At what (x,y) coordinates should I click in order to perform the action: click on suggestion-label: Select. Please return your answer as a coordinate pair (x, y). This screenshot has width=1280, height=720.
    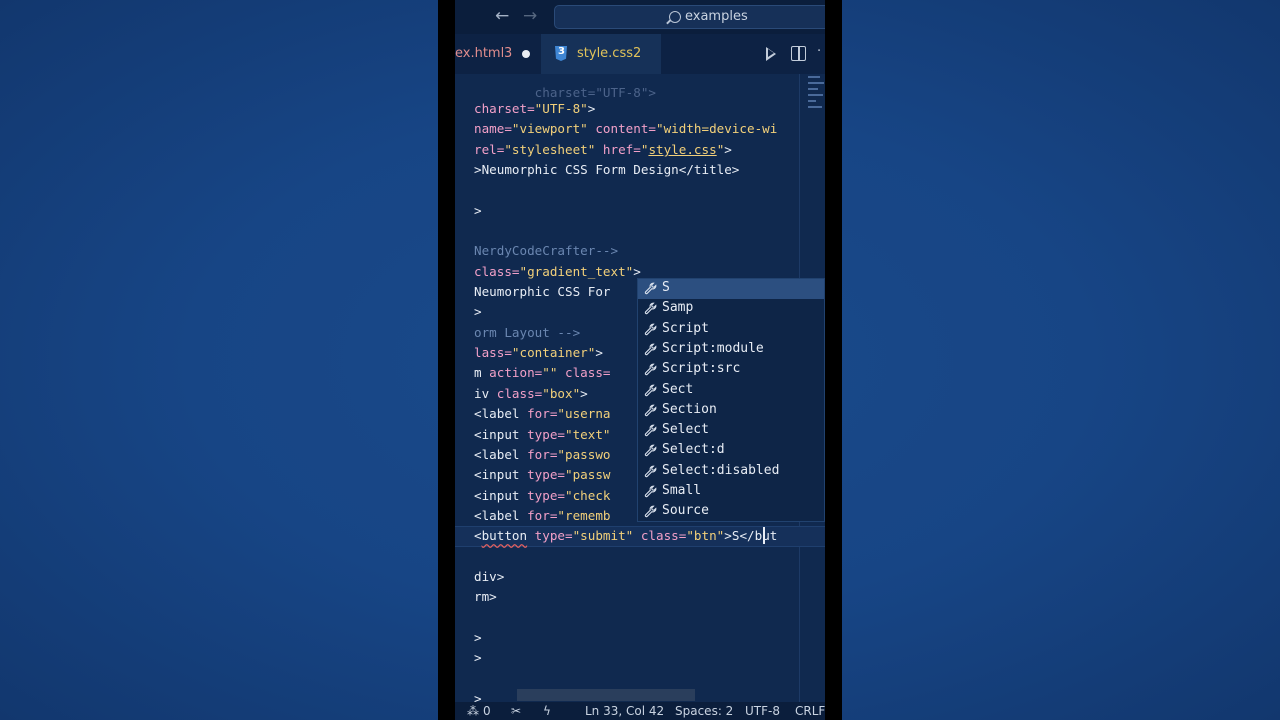
    Looking at the image, I should click on (685, 430).